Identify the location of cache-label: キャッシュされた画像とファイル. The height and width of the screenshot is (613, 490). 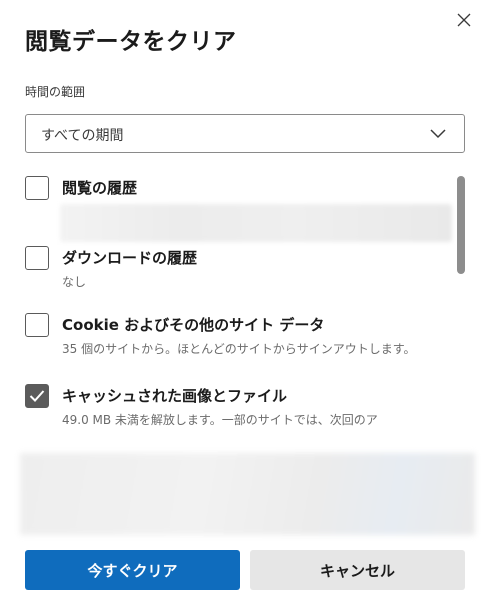
(175, 396).